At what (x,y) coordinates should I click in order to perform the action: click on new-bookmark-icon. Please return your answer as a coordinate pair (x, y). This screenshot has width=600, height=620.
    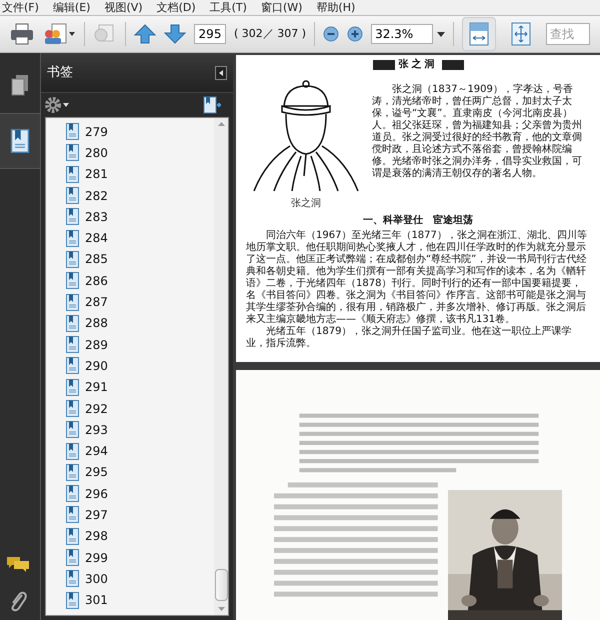
    Looking at the image, I should click on (213, 105).